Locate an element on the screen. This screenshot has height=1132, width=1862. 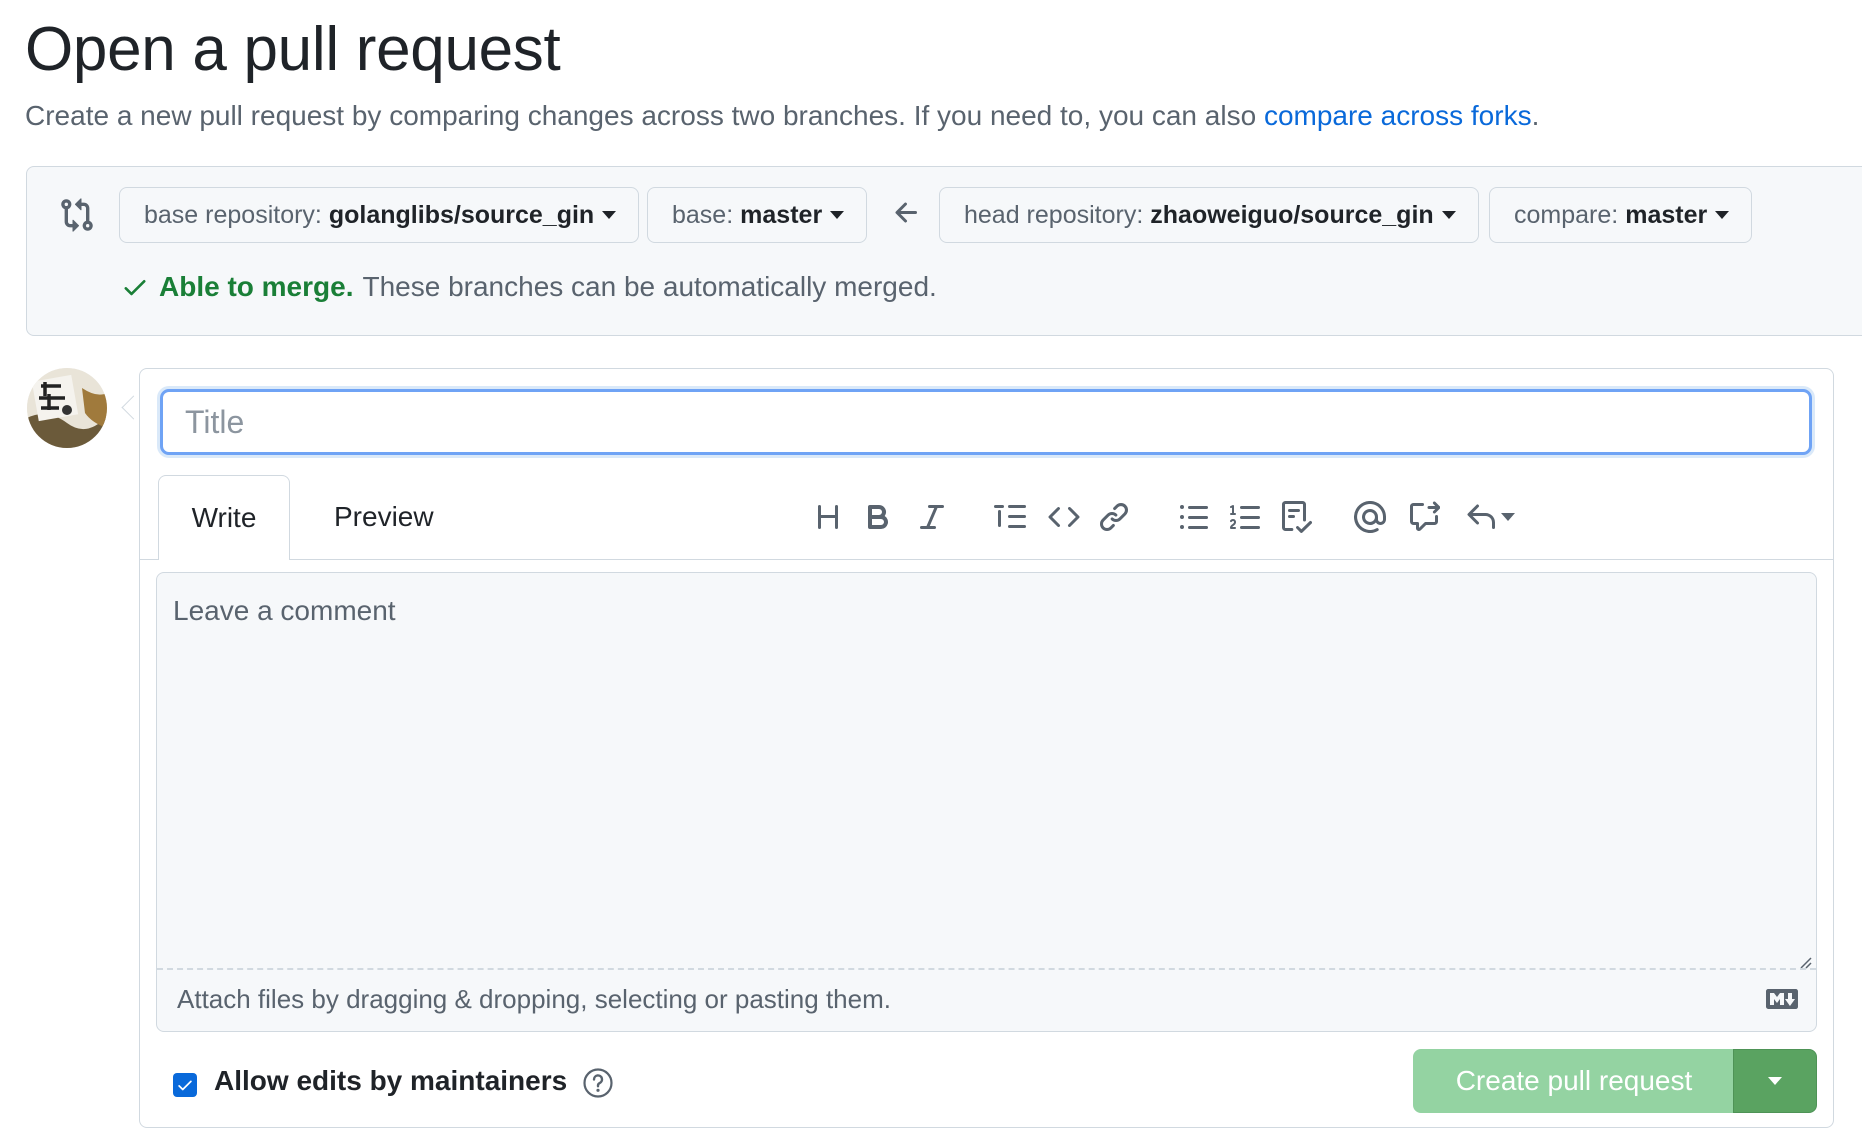
subtitle-suffix: . is located at coordinates (1535, 115).